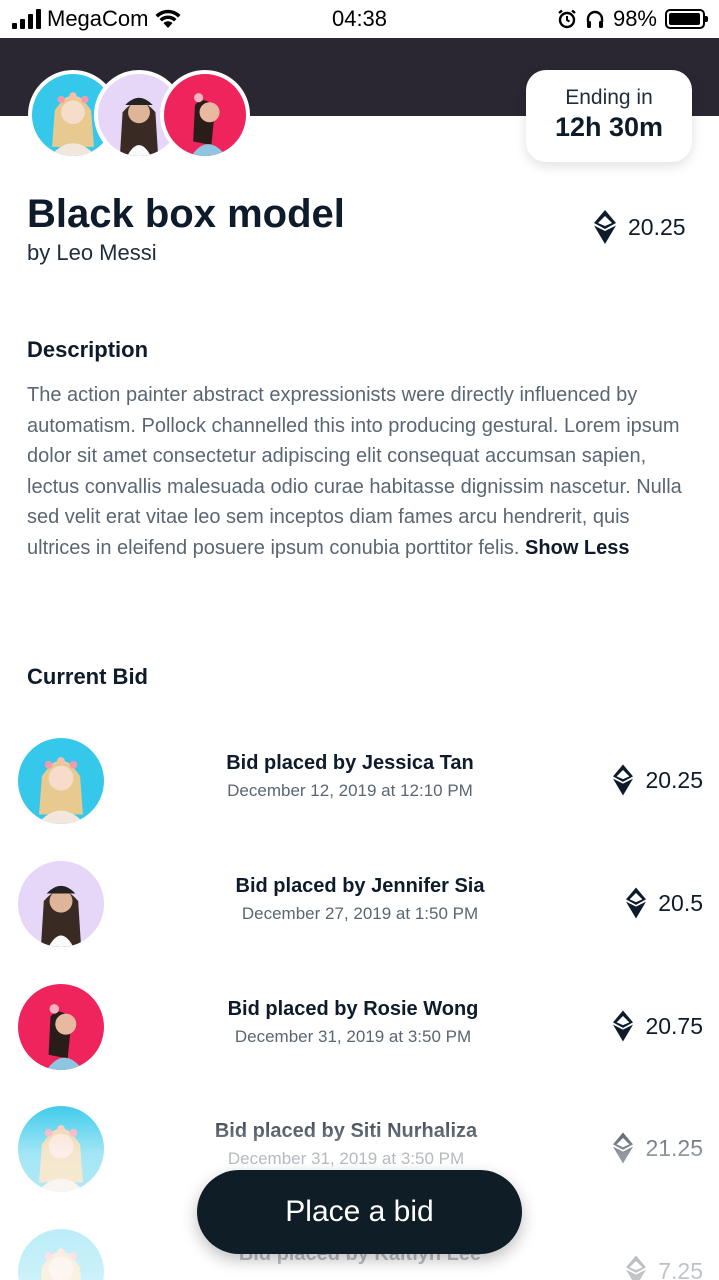 Image resolution: width=719 pixels, height=1280 pixels. What do you see at coordinates (360, 886) in the screenshot?
I see `bid-name: Bid placed by Jennifer Sia` at bounding box center [360, 886].